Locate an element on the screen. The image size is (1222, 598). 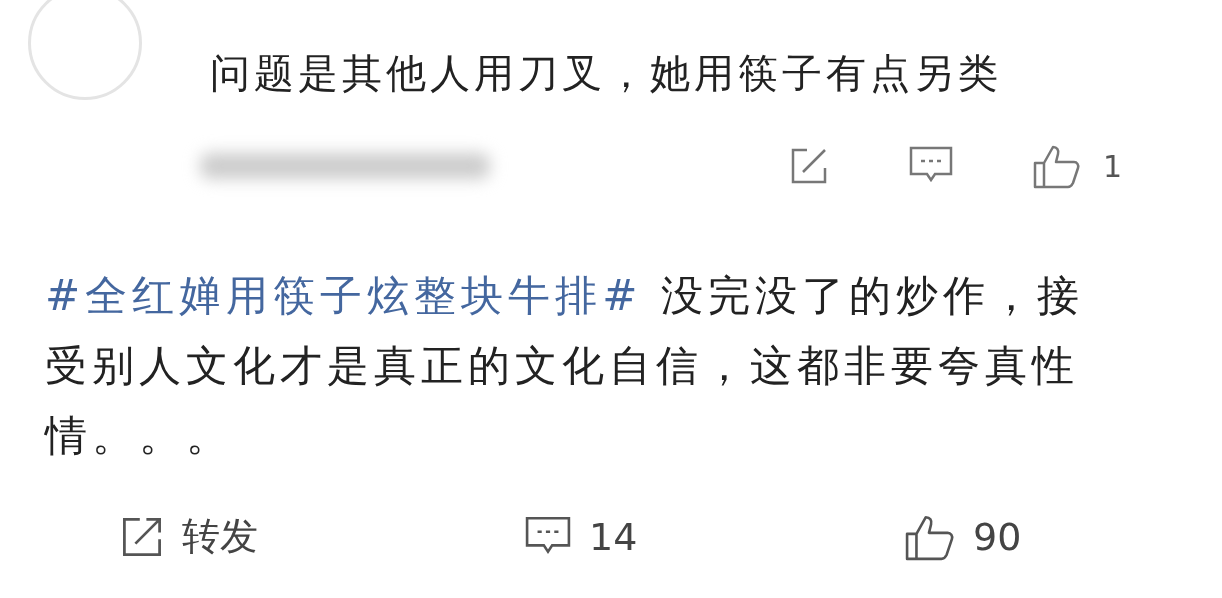
like-label: 90 is located at coordinates (997, 536).